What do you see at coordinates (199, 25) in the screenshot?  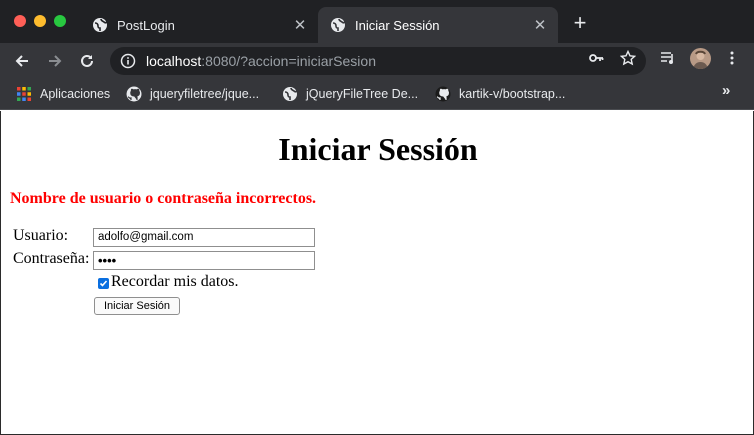 I see `tab-postlogin: PostLogin ✕` at bounding box center [199, 25].